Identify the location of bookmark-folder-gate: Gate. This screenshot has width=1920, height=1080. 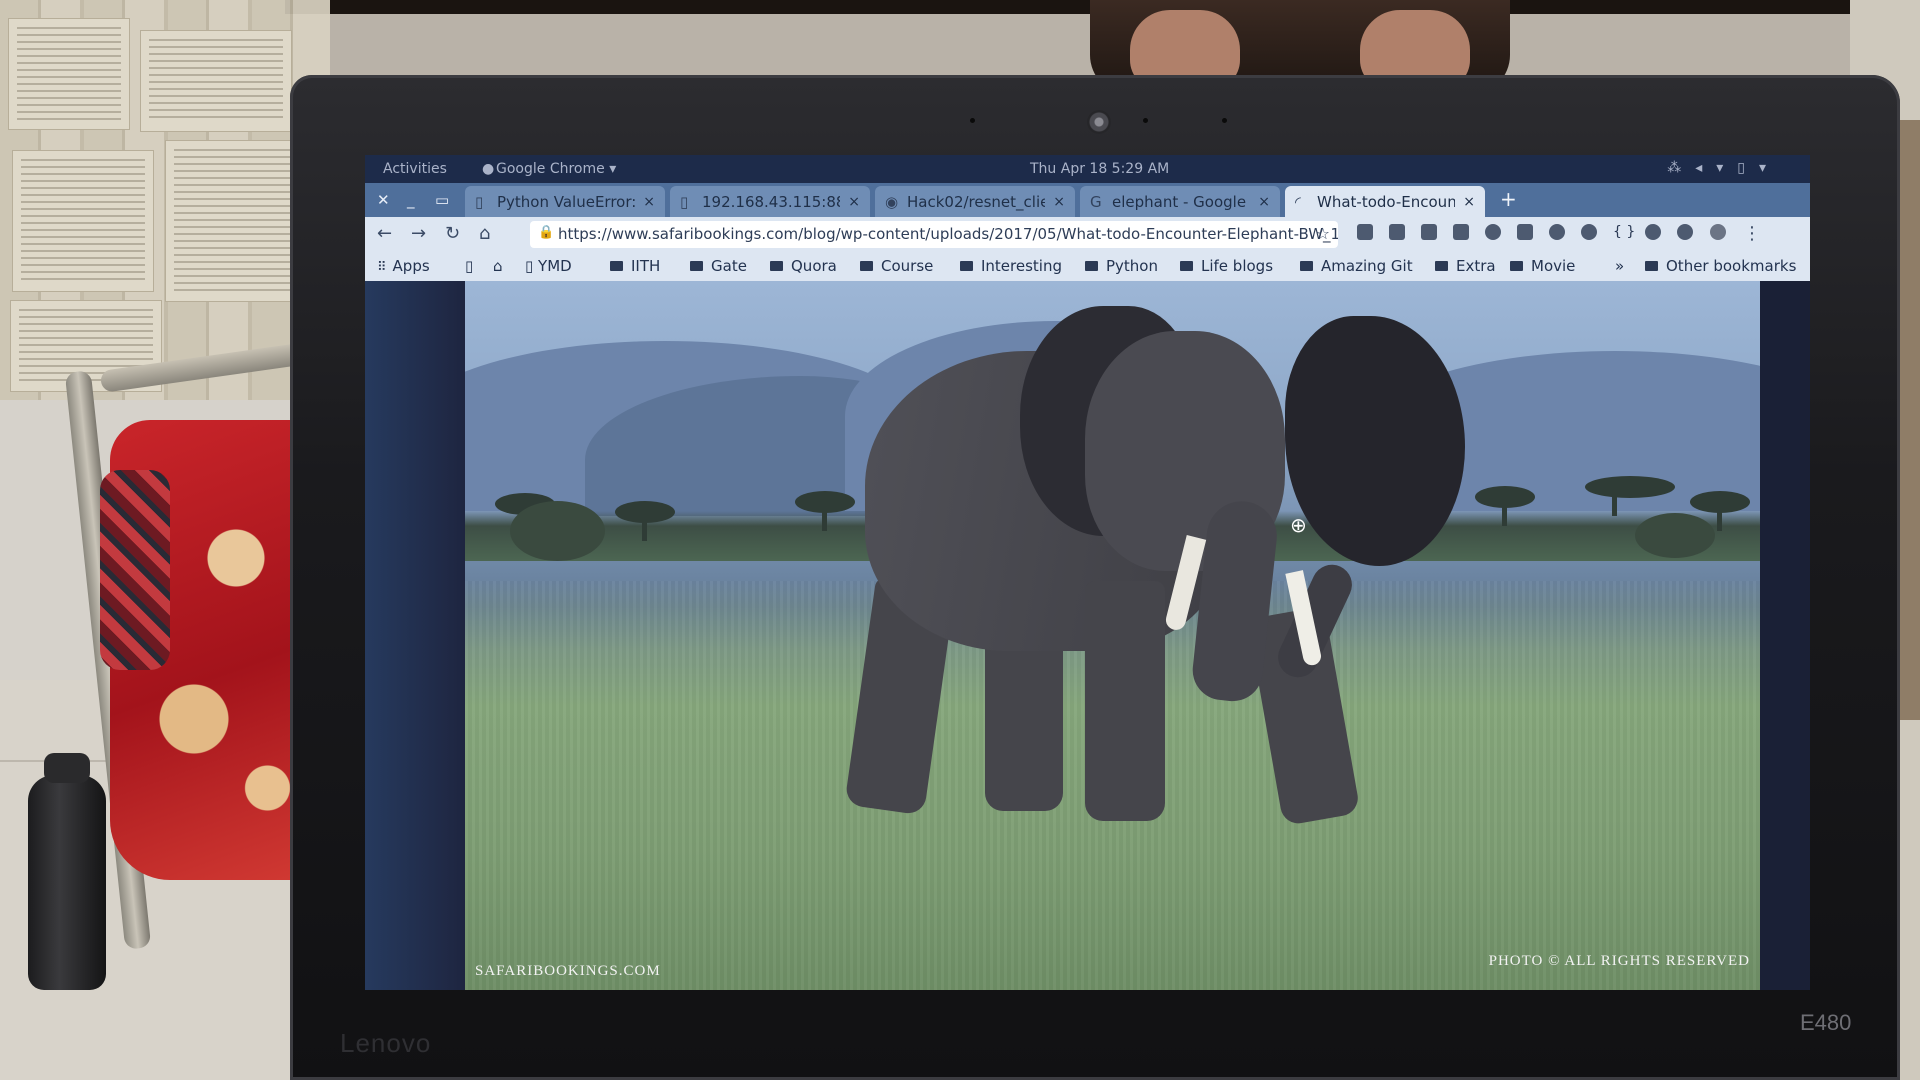
(718, 266).